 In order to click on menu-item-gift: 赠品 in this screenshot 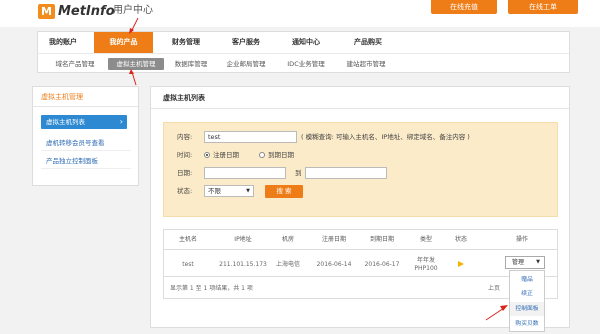, I will do `click(527, 280)`.